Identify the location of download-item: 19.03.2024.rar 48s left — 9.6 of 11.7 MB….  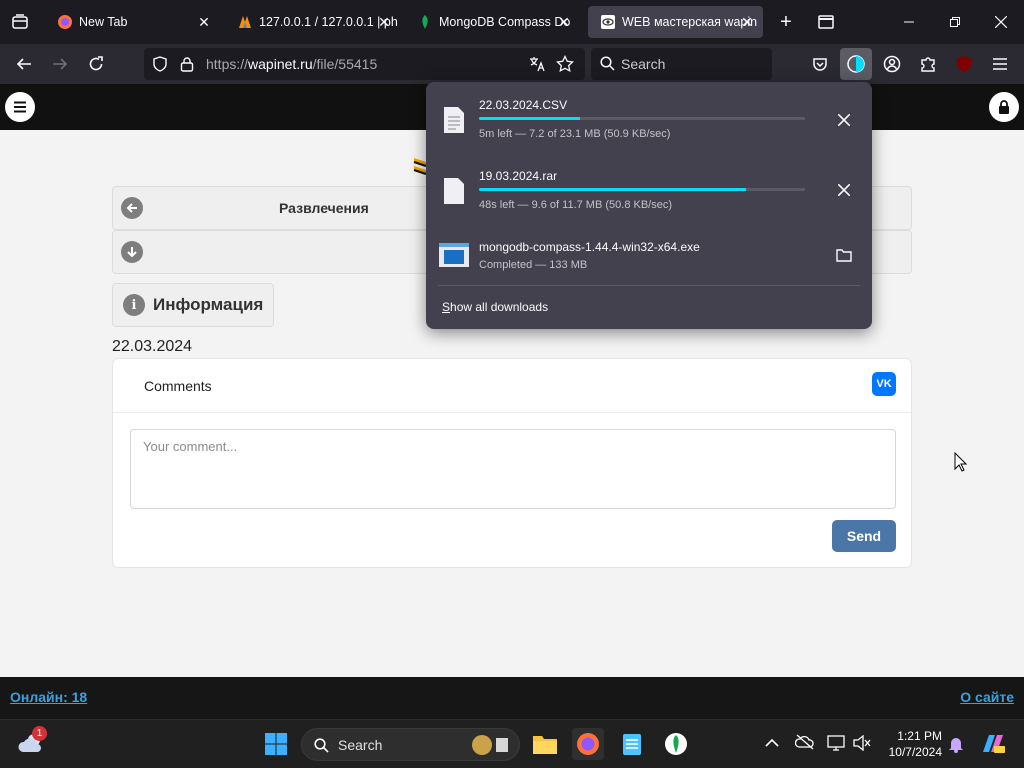
(649, 196).